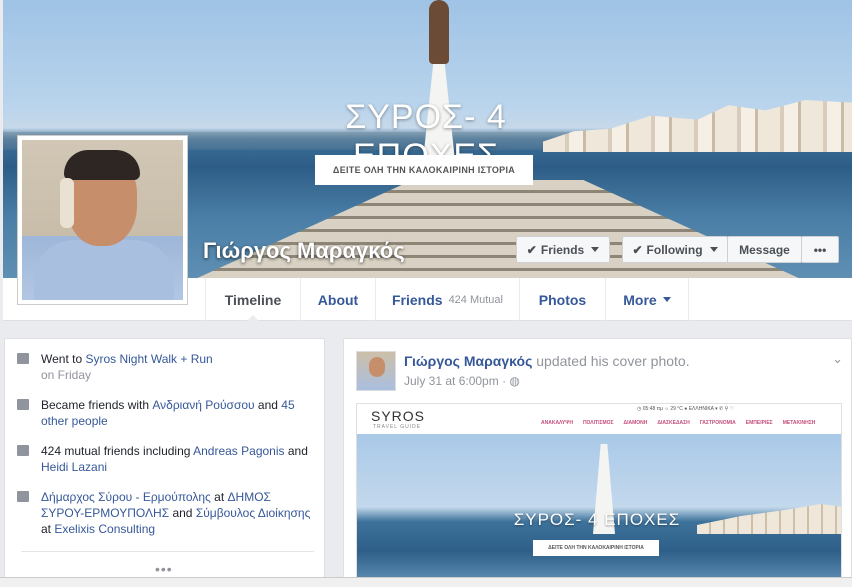  What do you see at coordinates (167, 367) in the screenshot?
I see `intro-row-checkin: Went to Syros Night Walk + Run on Friday` at bounding box center [167, 367].